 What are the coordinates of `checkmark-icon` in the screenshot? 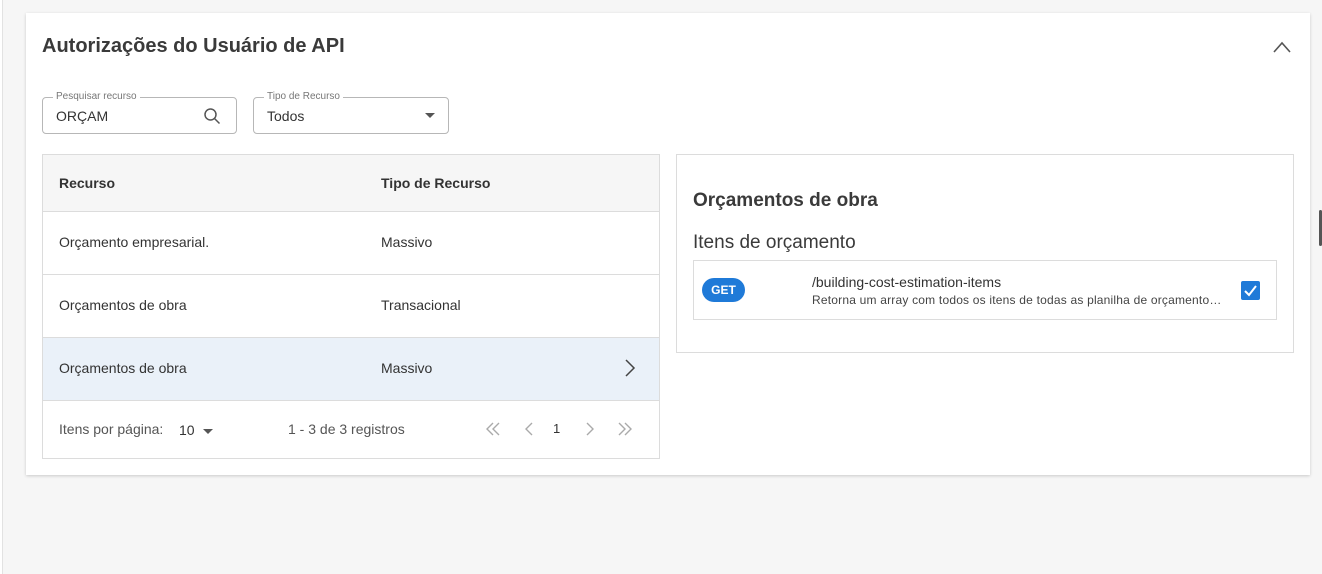 It's located at (1250, 291).